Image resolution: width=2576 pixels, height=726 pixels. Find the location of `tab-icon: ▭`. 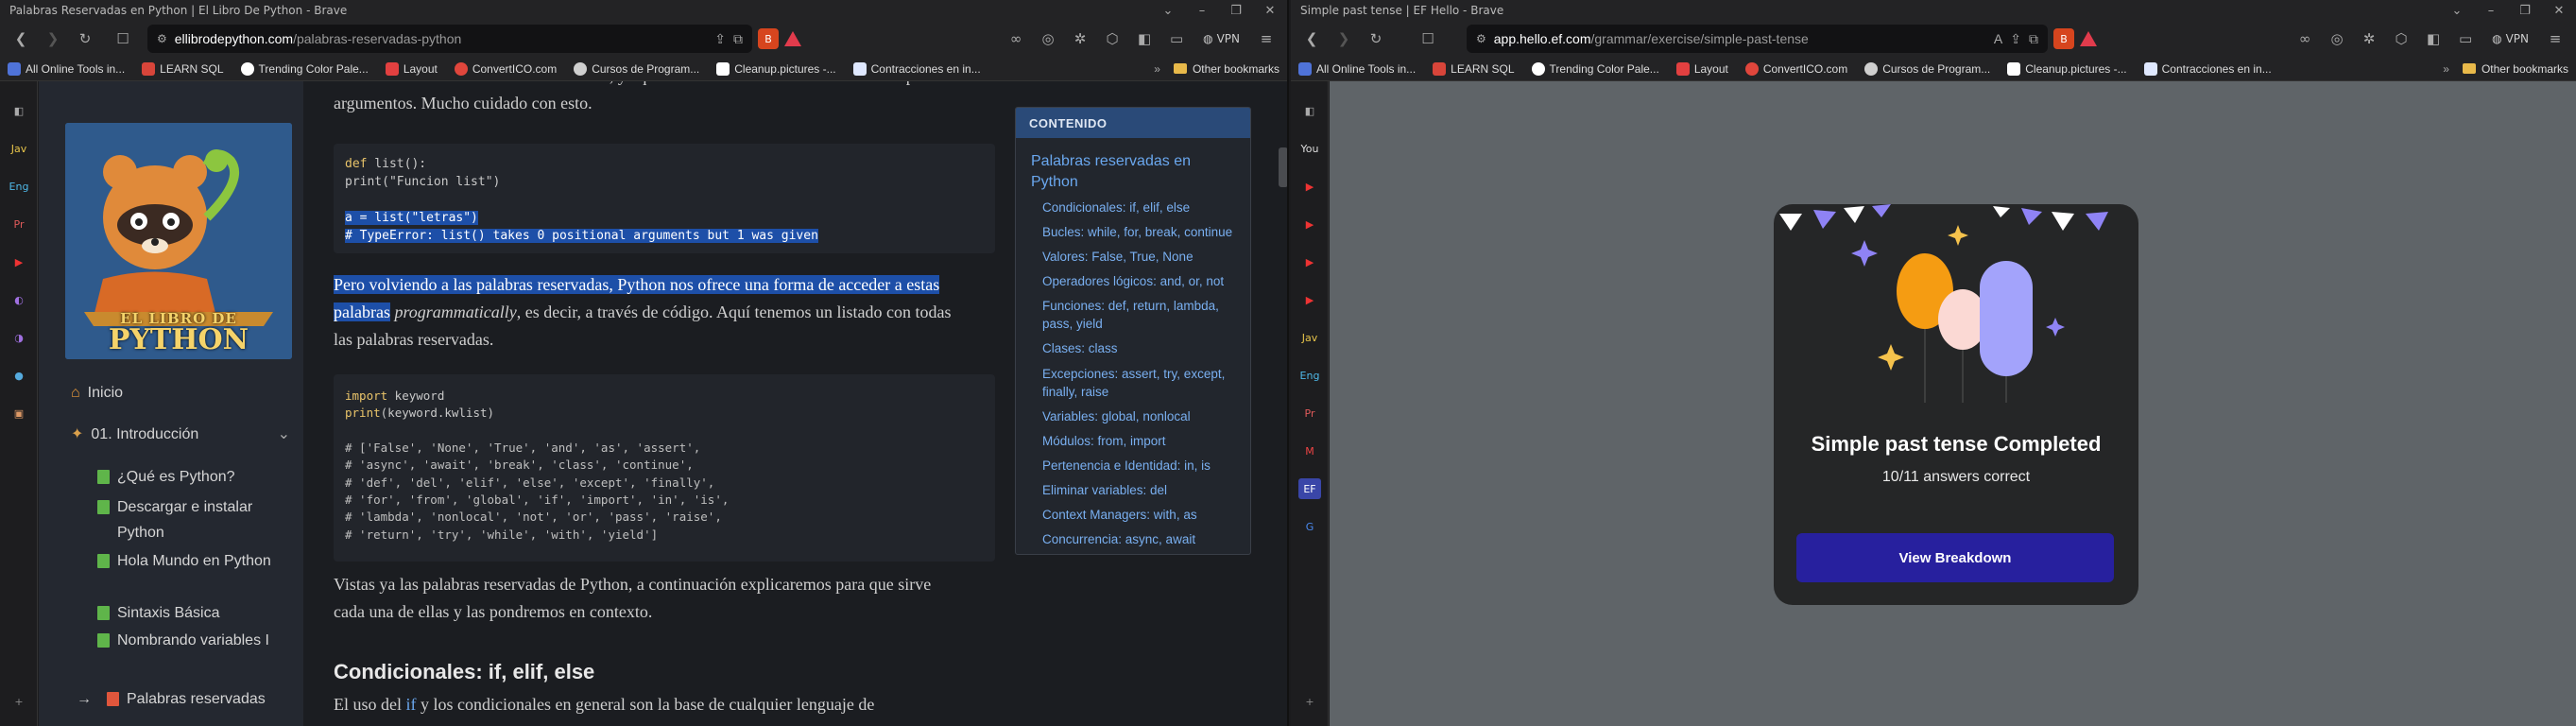

tab-icon: ▭ is located at coordinates (1176, 39).